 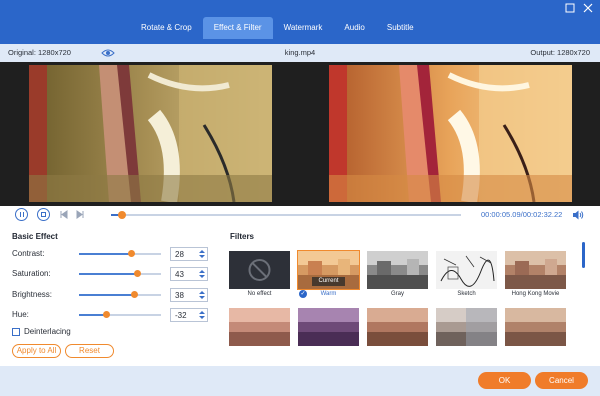 I want to click on cancel-button: Cancel, so click(x=561, y=380).